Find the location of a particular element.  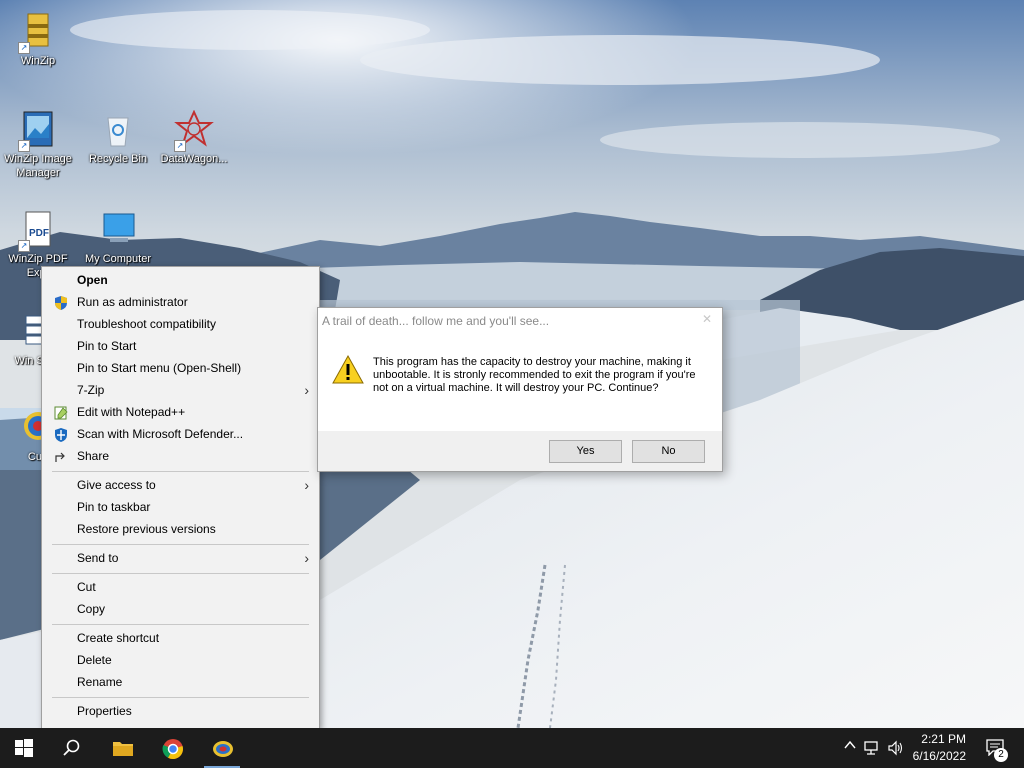

taskbar-cube-app is located at coordinates (222, 748).